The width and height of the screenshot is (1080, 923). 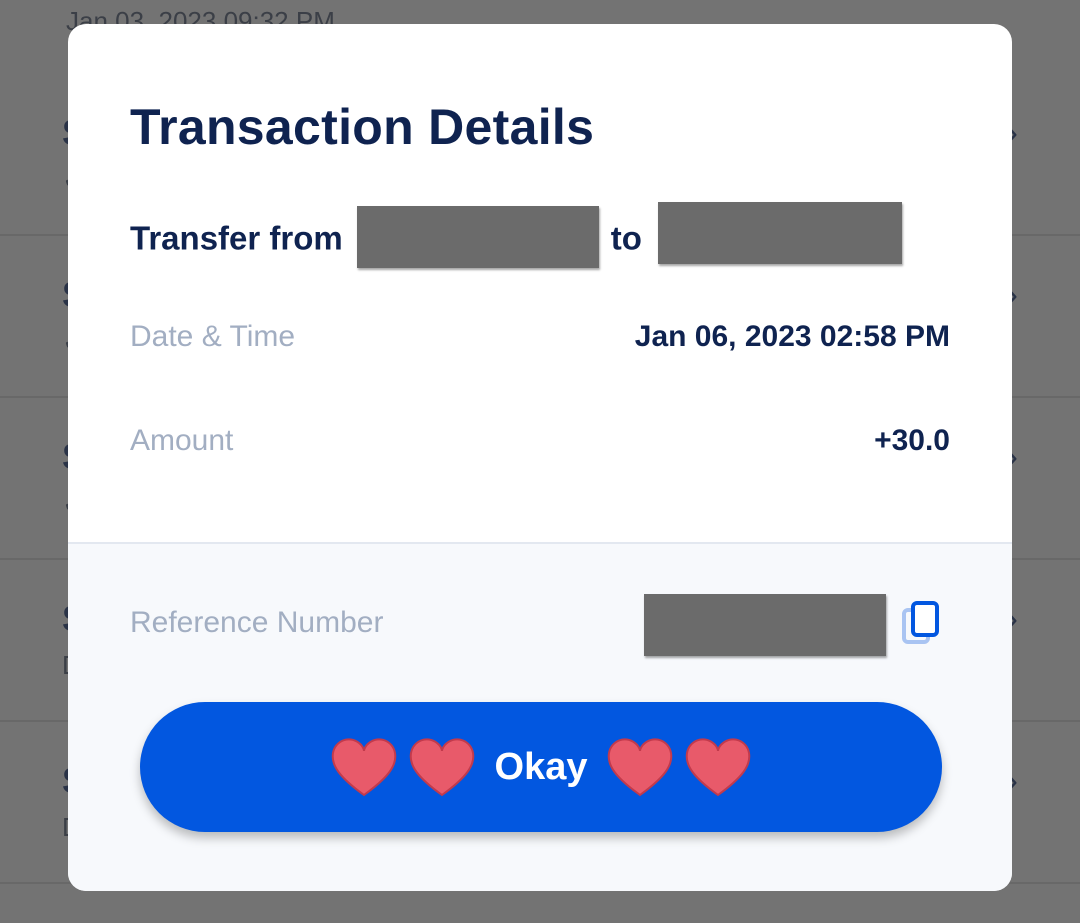 I want to click on redacted-recipient, so click(x=779, y=233).